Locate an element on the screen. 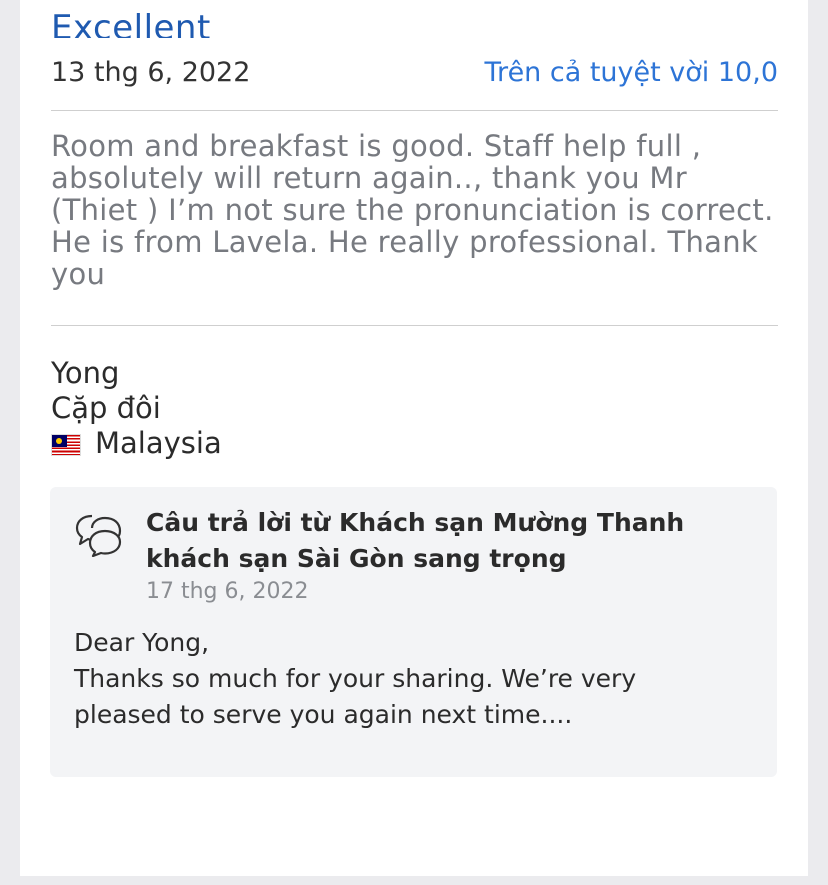 This screenshot has width=828, height=885. review-meta-row: 13 thg 6, 2022 Trên cả tuyệt vời 10,0 is located at coordinates (414, 72).